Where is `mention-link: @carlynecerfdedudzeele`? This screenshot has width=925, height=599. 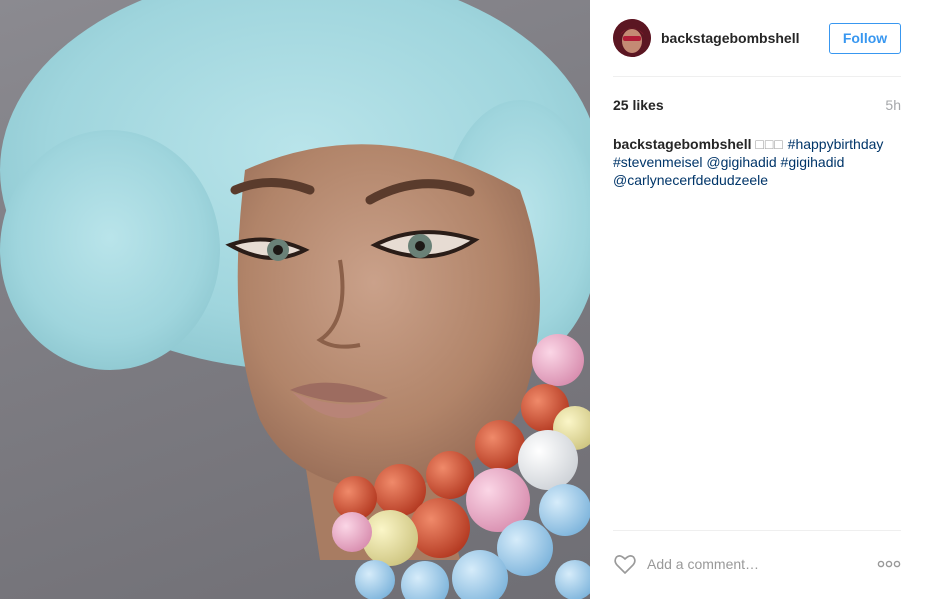 mention-link: @carlynecerfdedudzeele is located at coordinates (690, 180).